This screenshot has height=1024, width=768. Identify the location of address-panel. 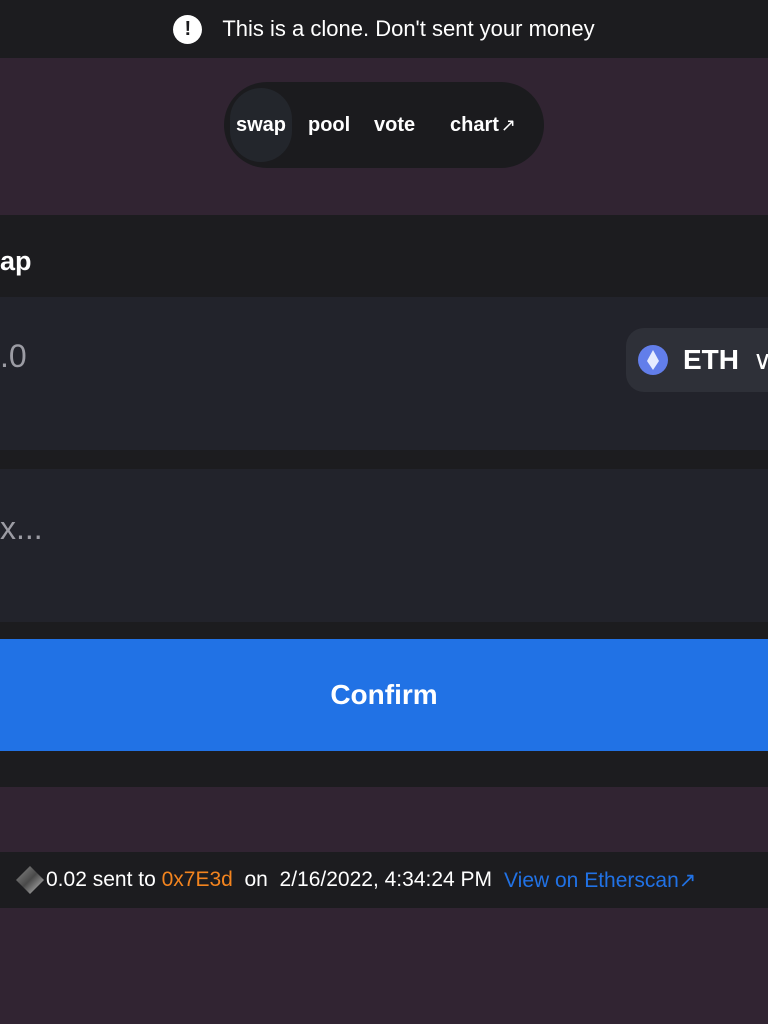
(384, 545).